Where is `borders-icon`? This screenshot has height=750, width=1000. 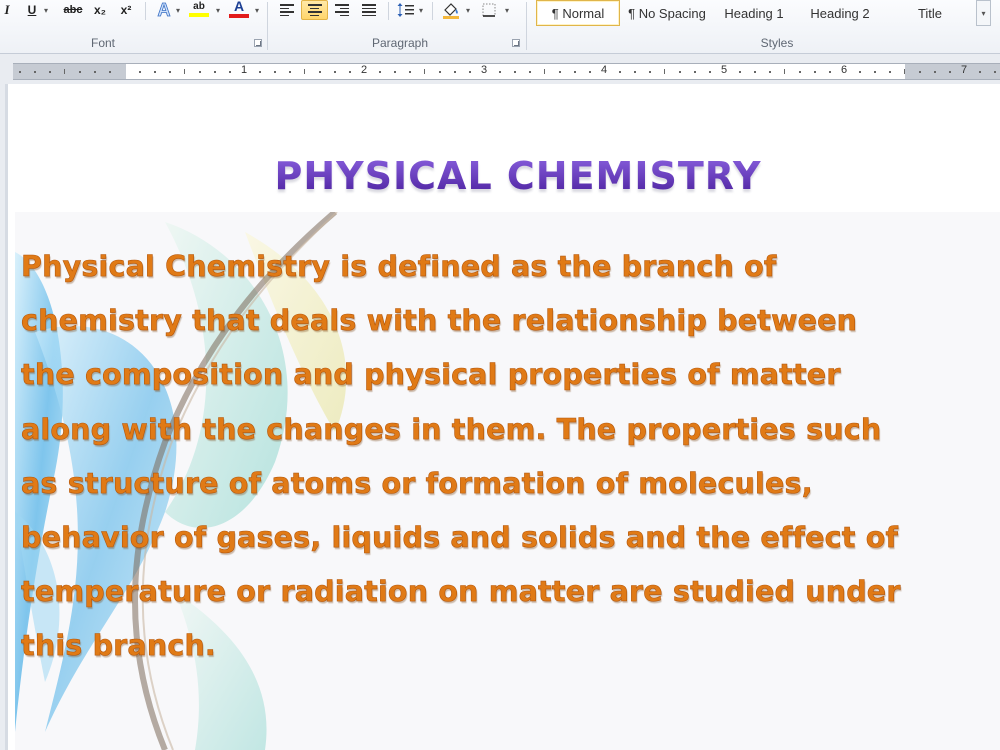
borders-icon is located at coordinates (489, 10).